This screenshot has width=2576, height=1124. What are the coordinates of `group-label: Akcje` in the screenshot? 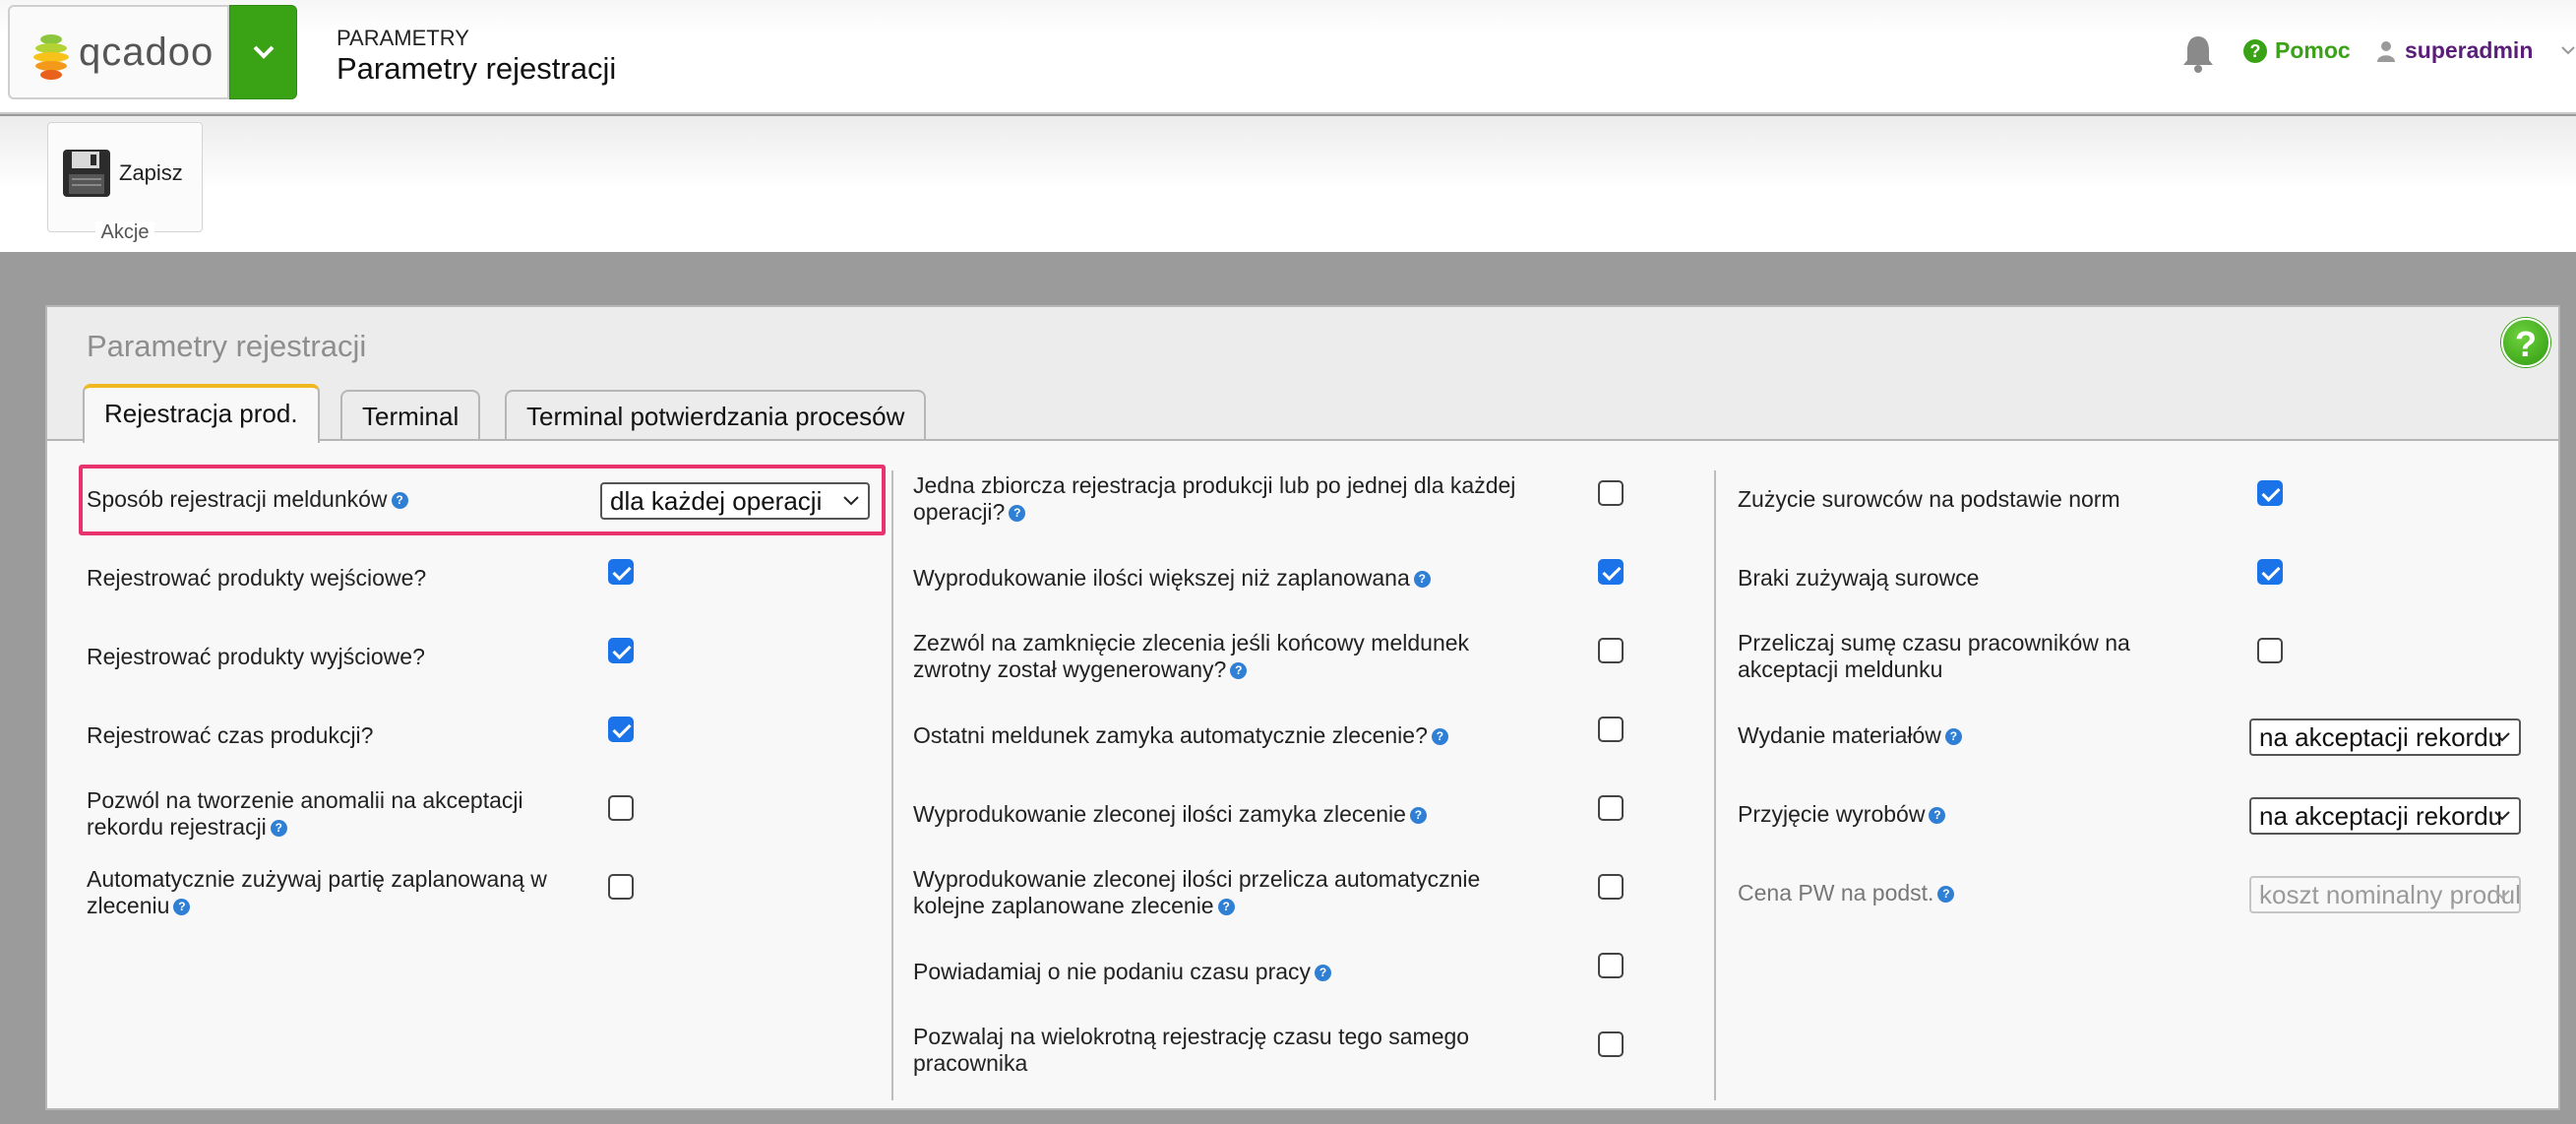 It's located at (125, 232).